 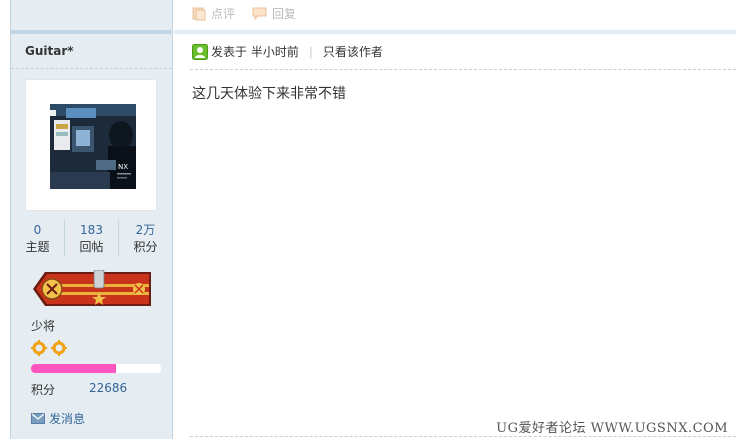 What do you see at coordinates (200, 51) in the screenshot?
I see `online-user-icon` at bounding box center [200, 51].